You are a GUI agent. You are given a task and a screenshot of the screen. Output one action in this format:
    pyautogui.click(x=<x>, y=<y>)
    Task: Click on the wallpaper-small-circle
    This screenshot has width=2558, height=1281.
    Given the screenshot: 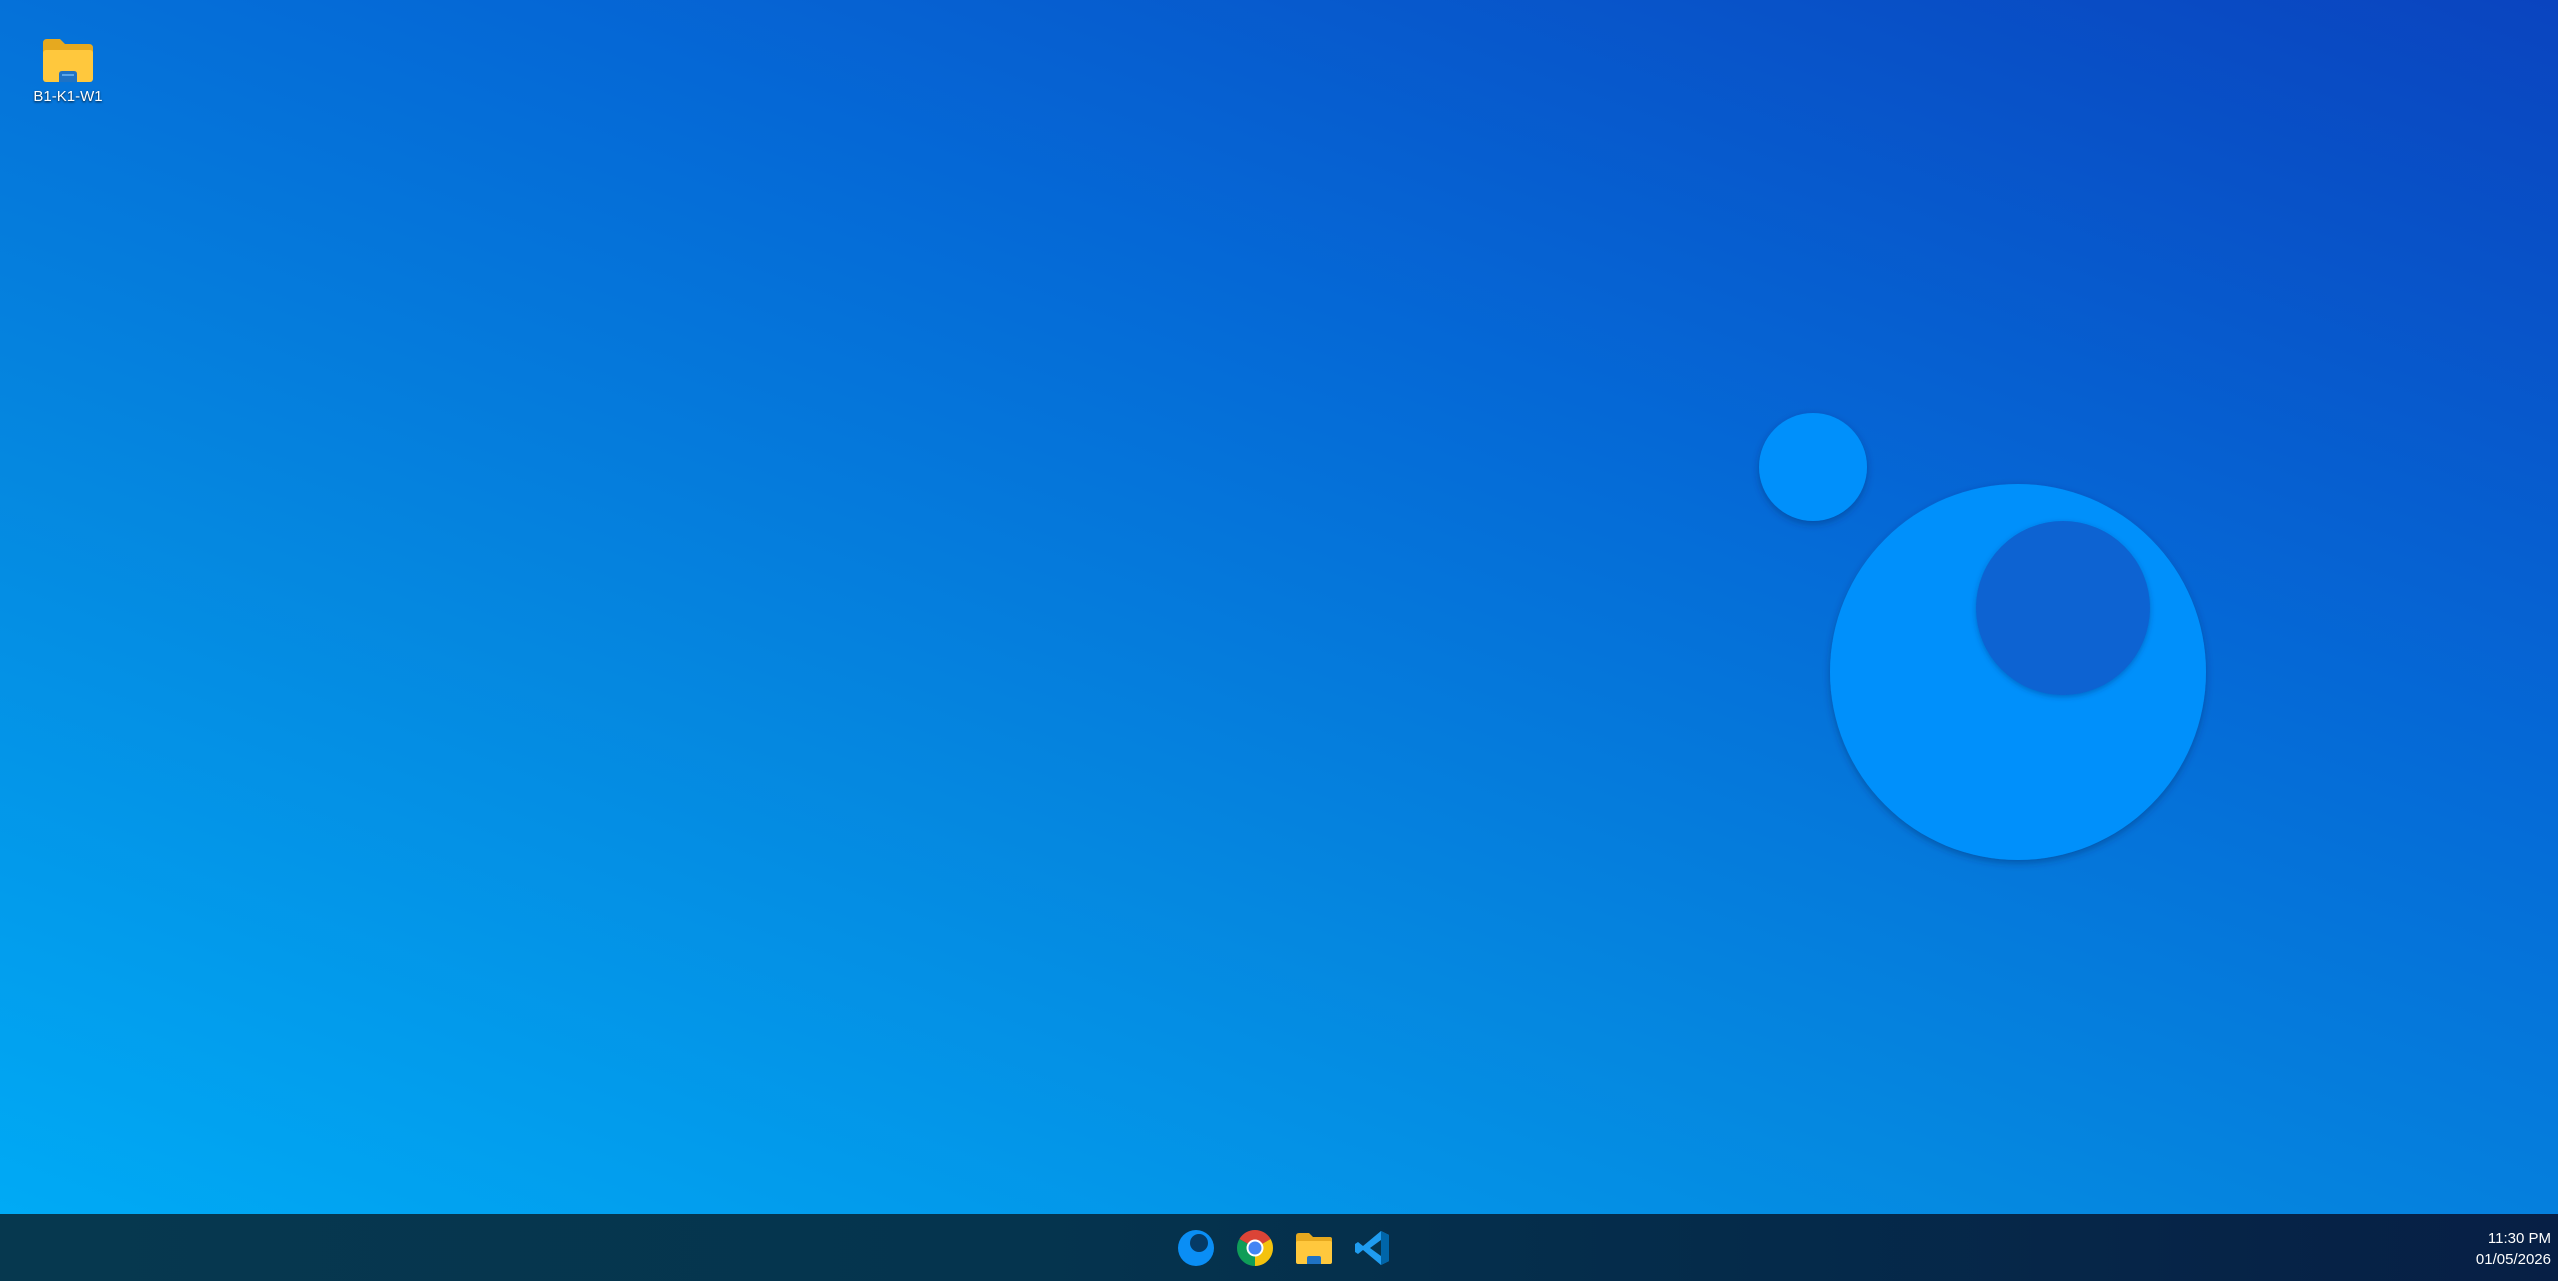 What is the action you would take?
    pyautogui.click(x=1813, y=467)
    